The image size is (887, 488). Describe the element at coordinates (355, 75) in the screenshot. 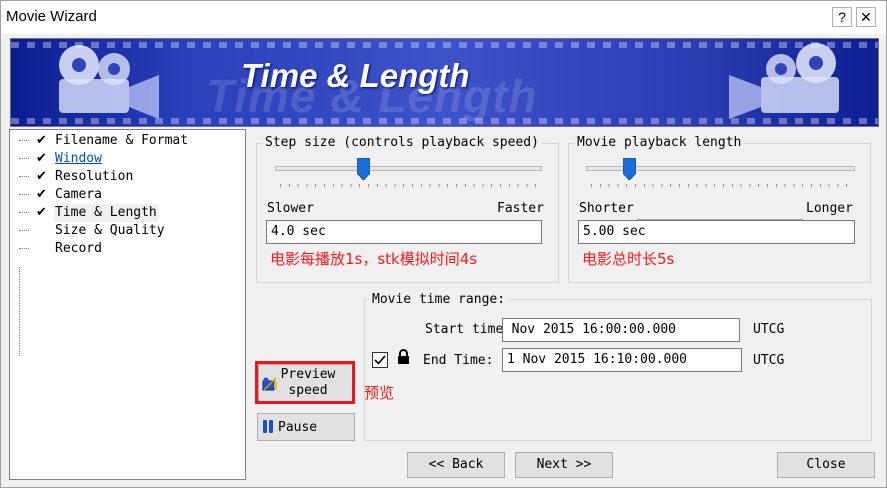

I see `page-title: Time & Length` at that location.